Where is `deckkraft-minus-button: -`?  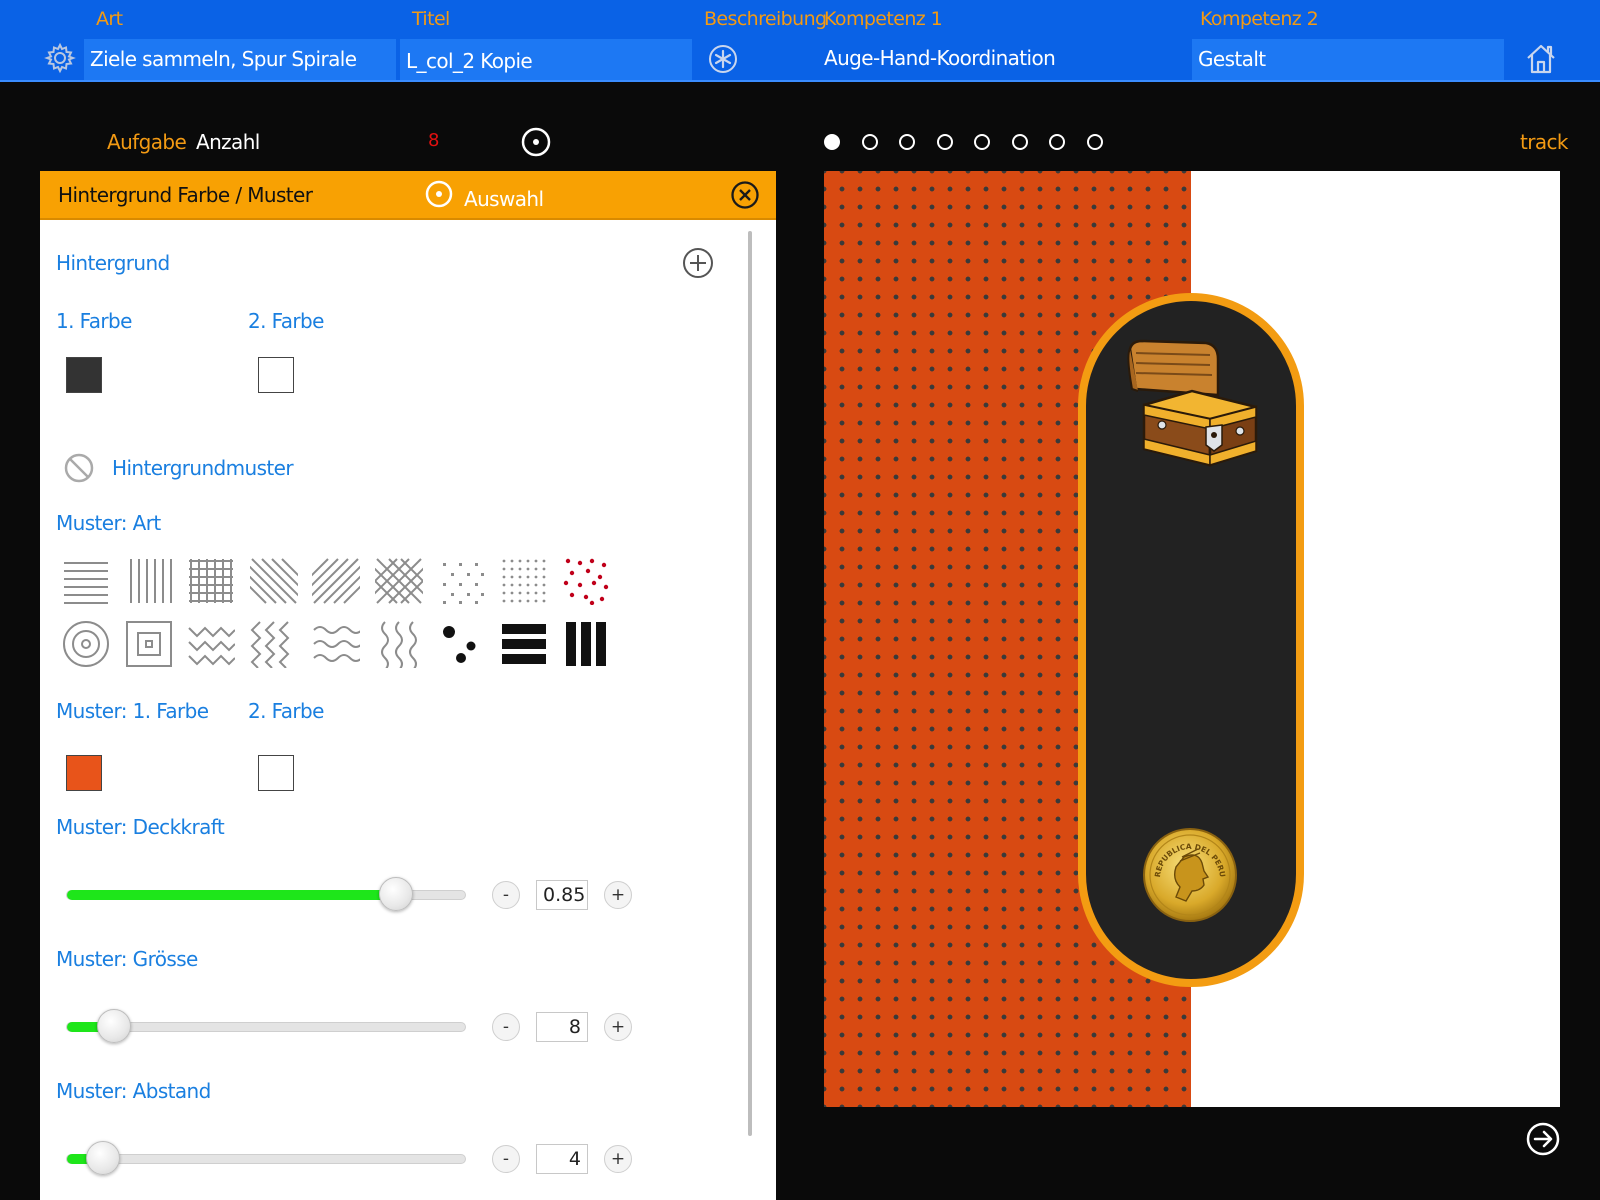
deckkraft-minus-button: - is located at coordinates (506, 895).